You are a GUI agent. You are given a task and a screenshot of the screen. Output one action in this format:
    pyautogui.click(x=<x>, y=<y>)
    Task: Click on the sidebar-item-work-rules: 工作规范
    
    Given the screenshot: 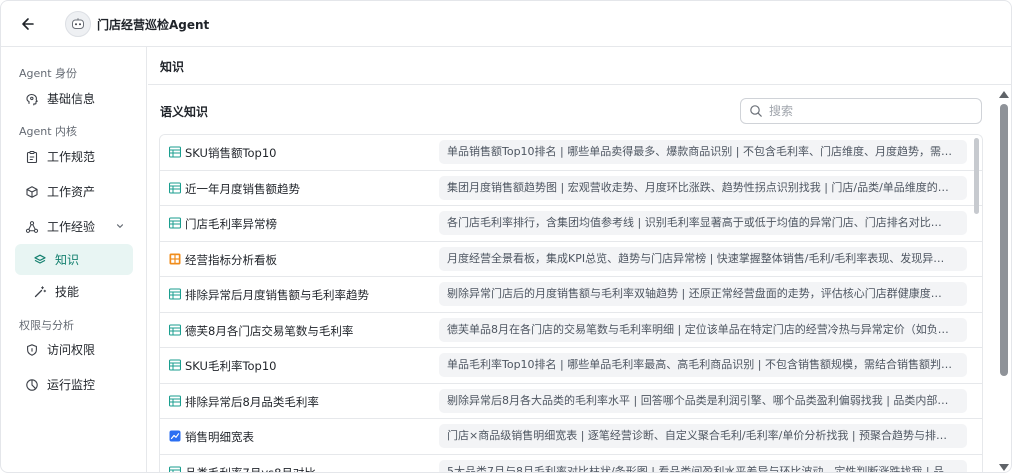 What is the action you would take?
    pyautogui.click(x=74, y=156)
    